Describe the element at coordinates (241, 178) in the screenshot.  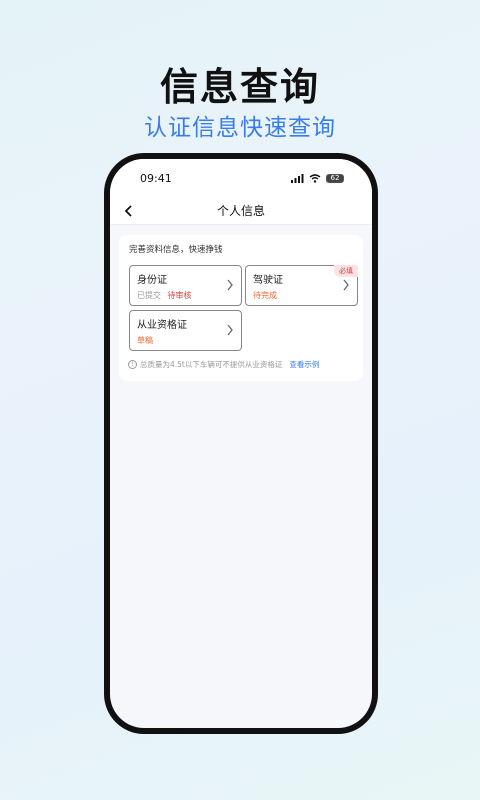
I see `status-bar: 09:41 62` at that location.